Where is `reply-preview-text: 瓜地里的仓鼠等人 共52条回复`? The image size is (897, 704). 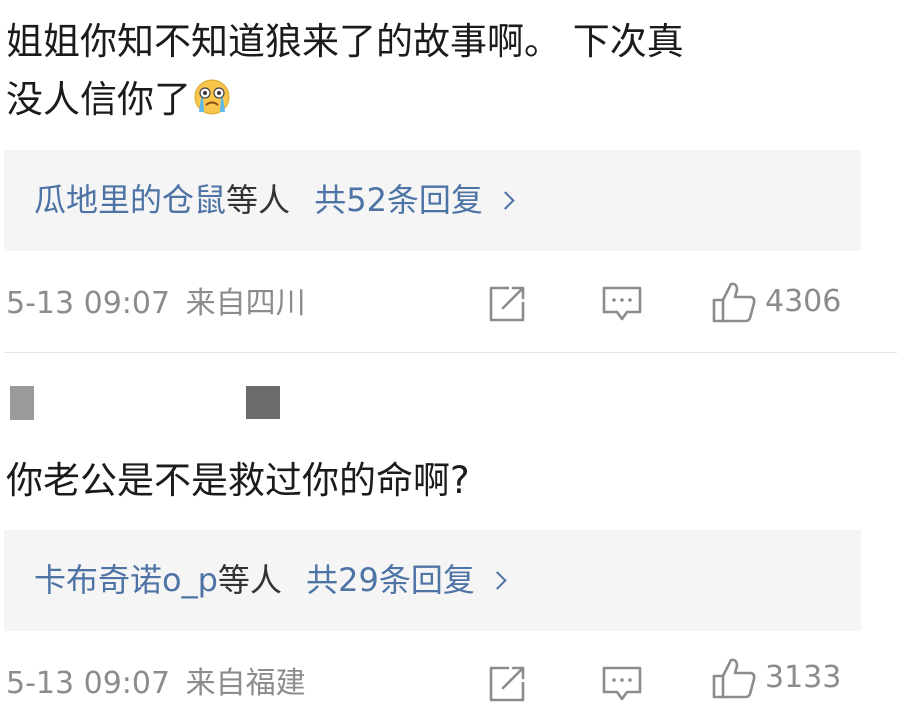
reply-preview-text: 瓜地里的仓鼠等人 共52条回复 is located at coordinates (274, 200).